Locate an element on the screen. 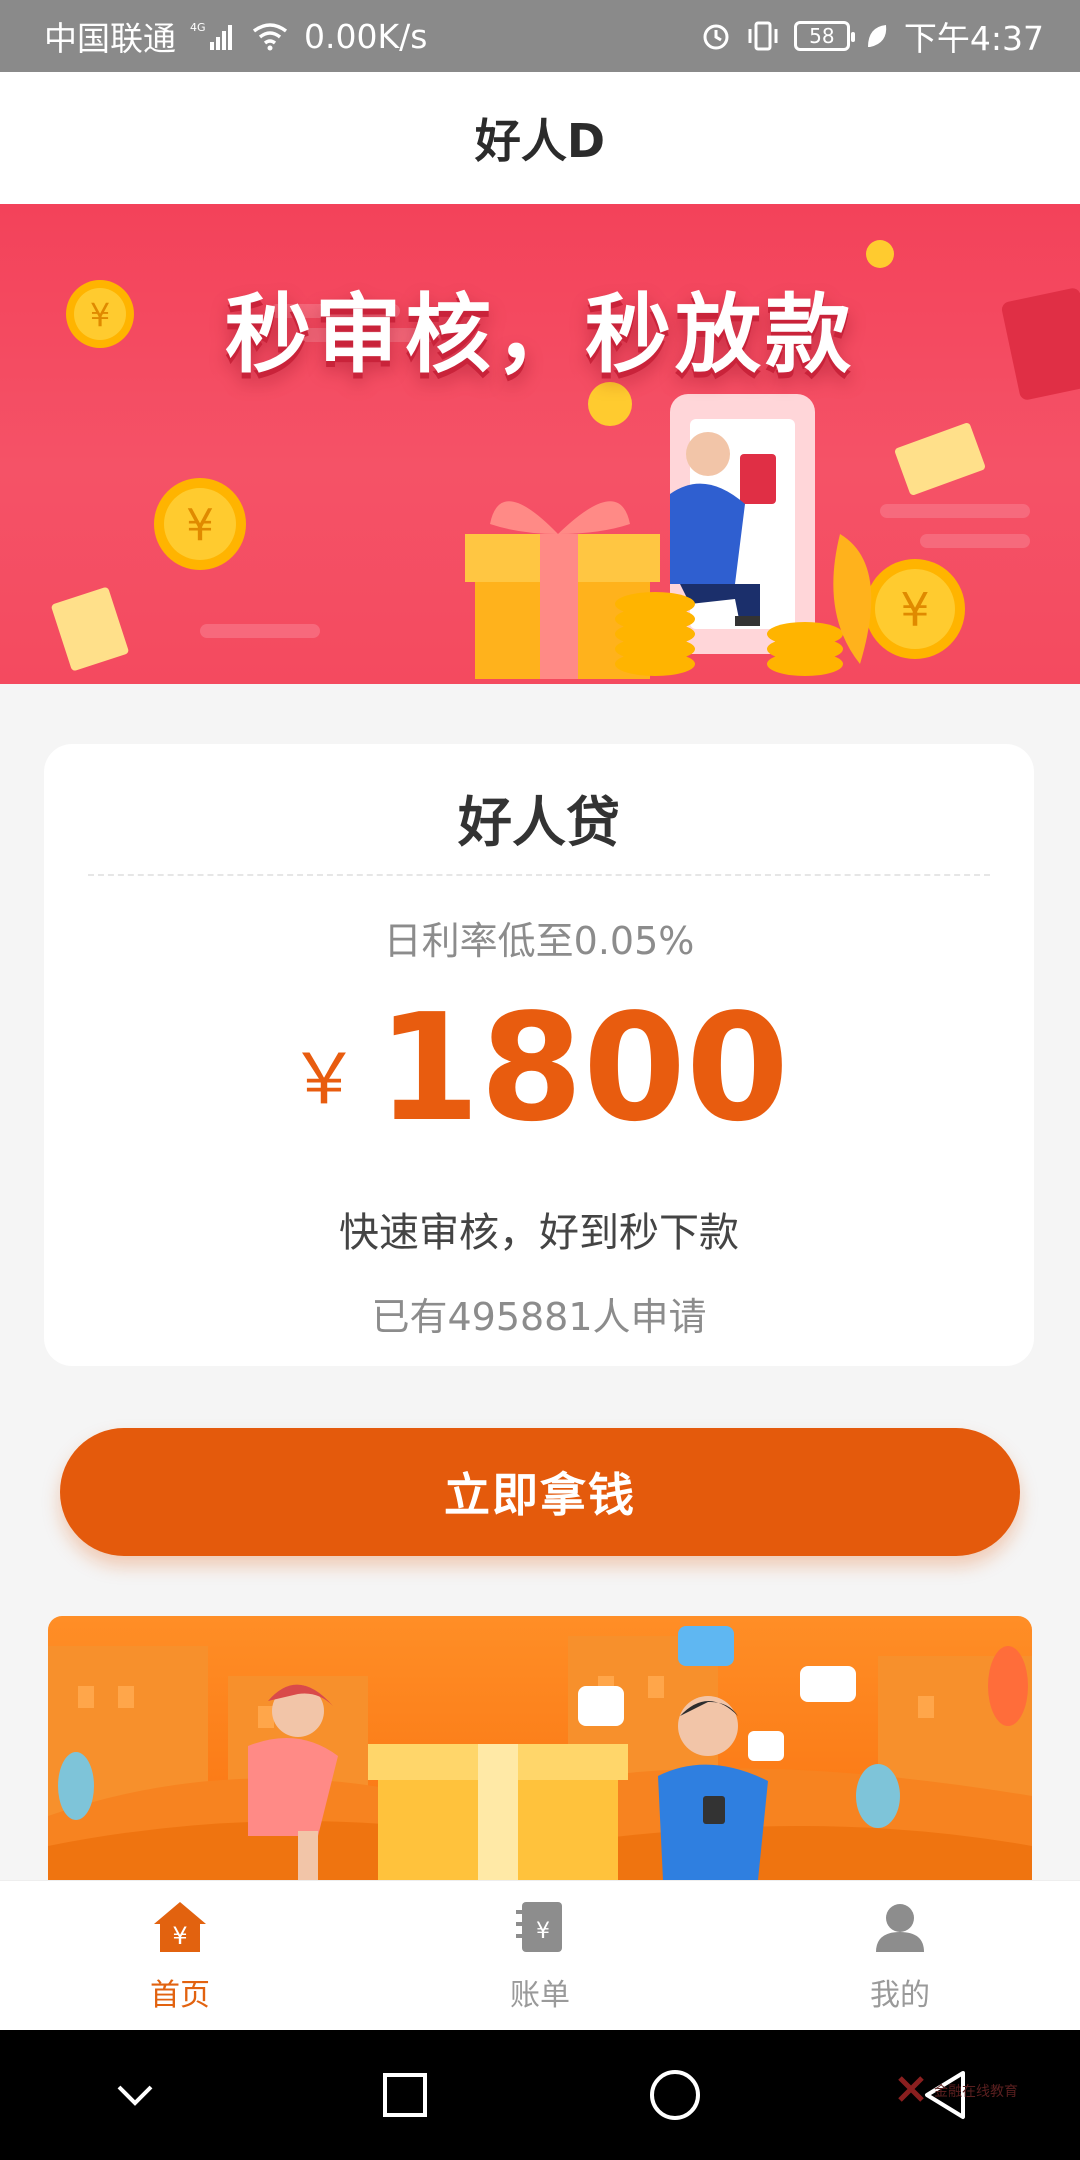 Image resolution: width=1080 pixels, height=2160 pixels. status-bar-right: 58 下午4:37 is located at coordinates (872, 36).